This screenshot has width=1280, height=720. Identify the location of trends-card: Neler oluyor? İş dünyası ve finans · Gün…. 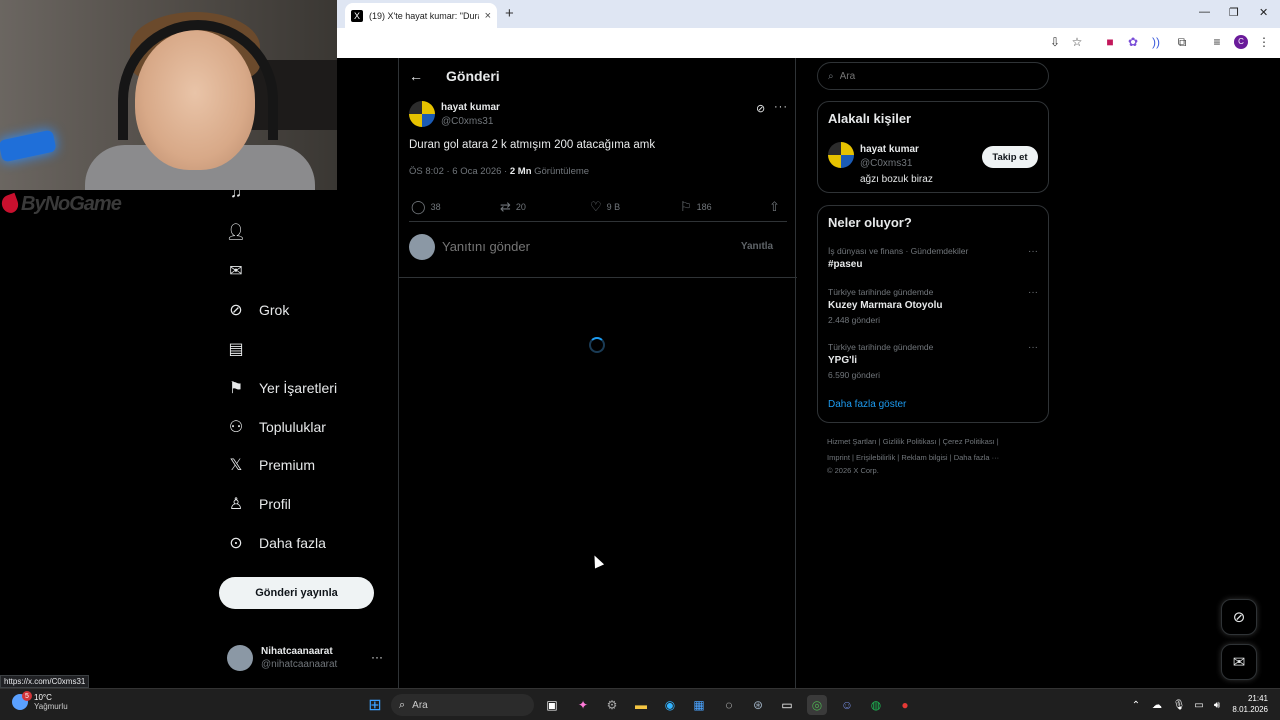
(933, 314).